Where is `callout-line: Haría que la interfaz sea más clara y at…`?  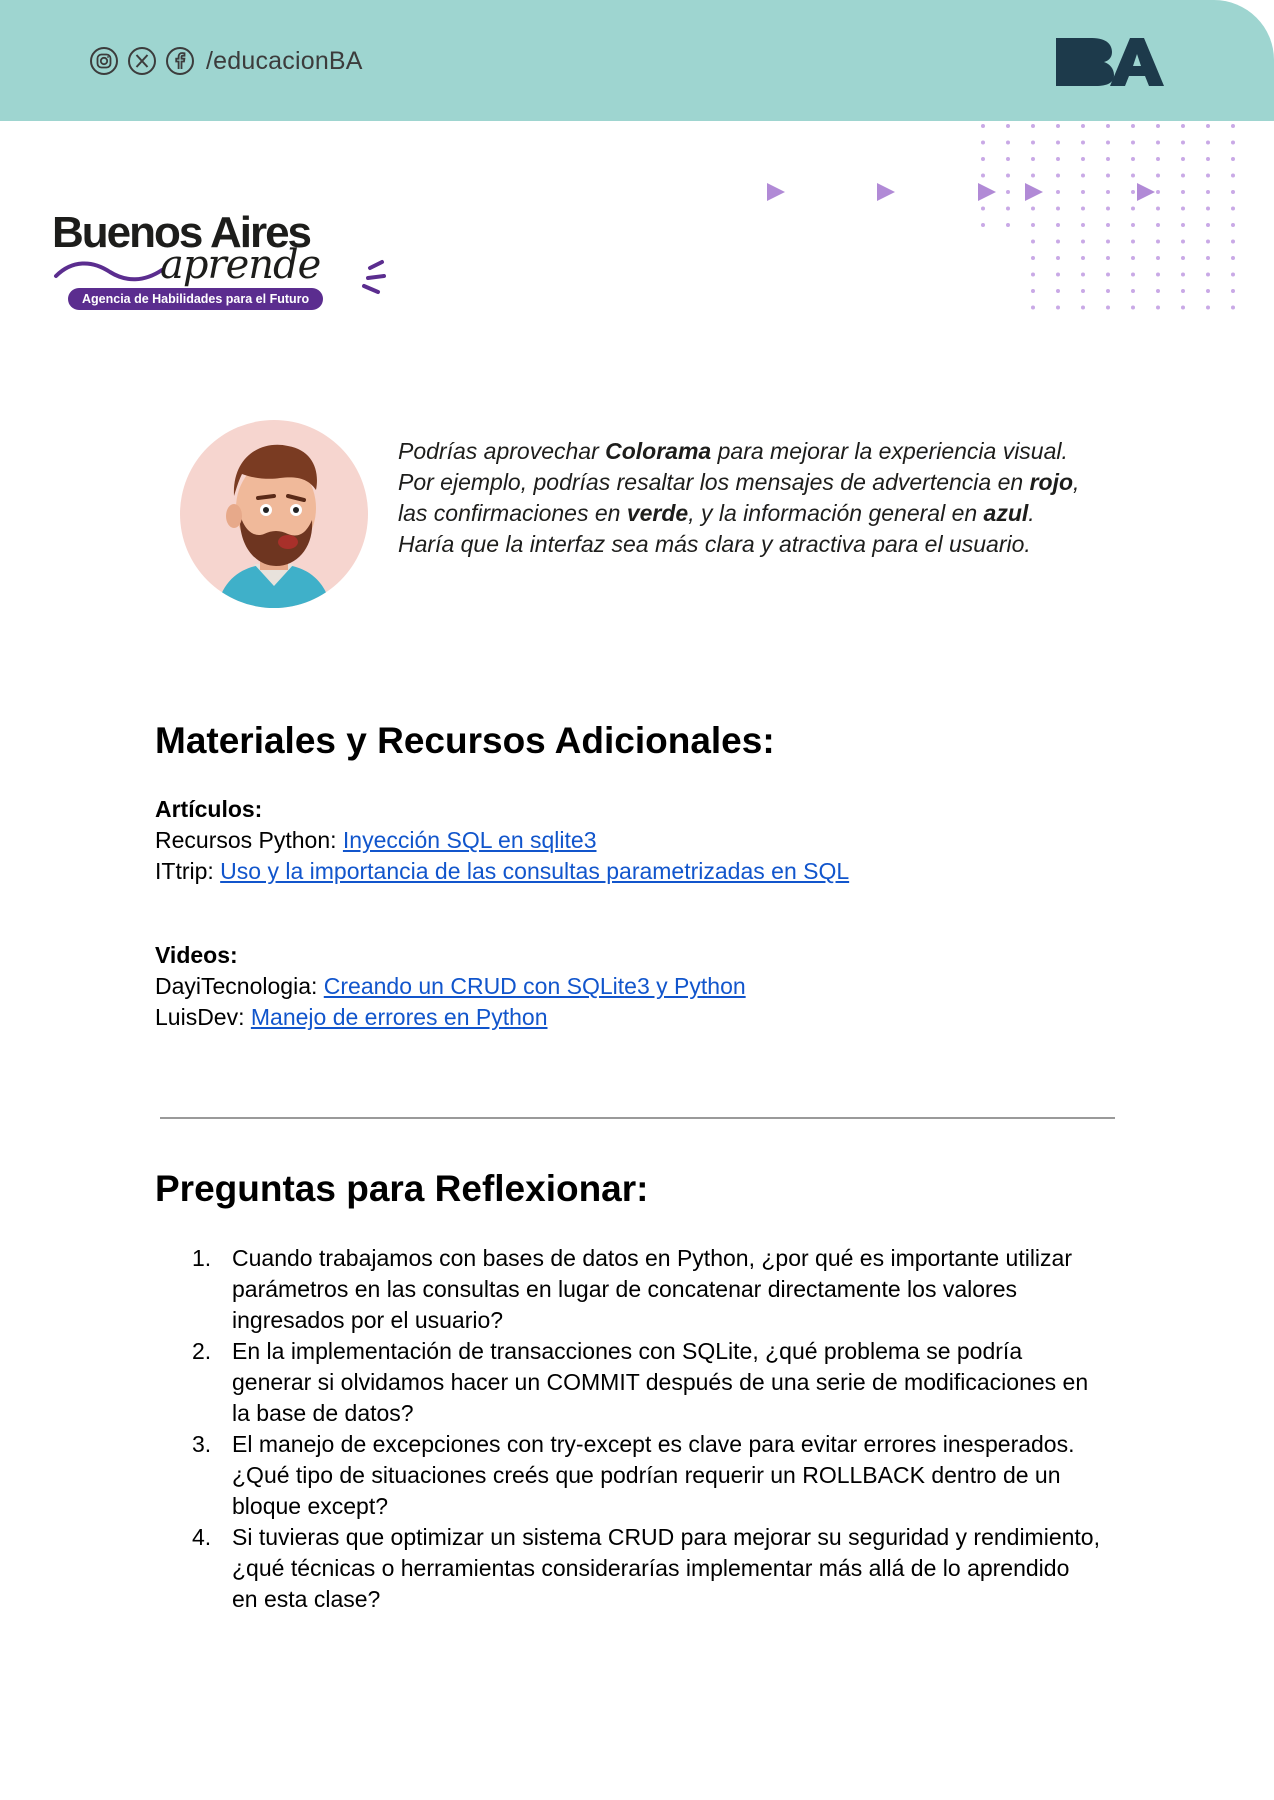 callout-line: Haría que la interfaz sea más clara y at… is located at coordinates (768, 544).